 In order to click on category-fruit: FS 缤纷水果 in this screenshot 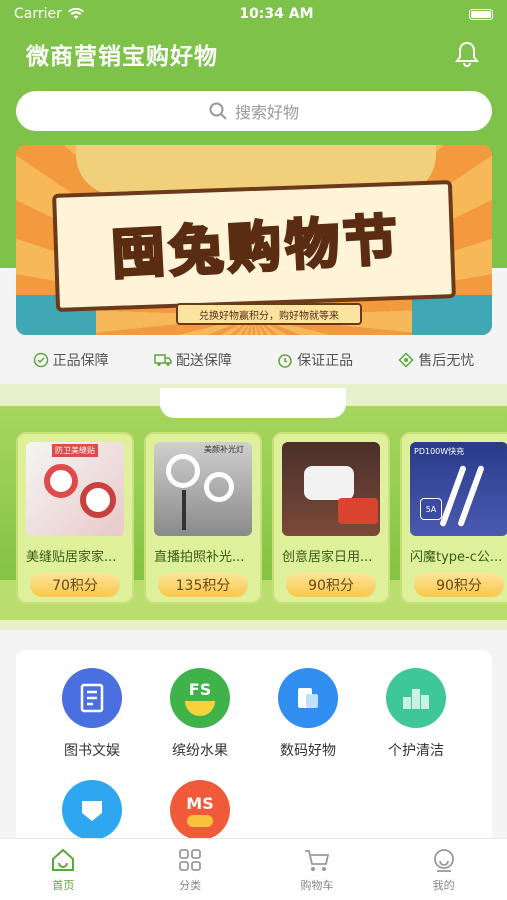, I will do `click(200, 714)`.